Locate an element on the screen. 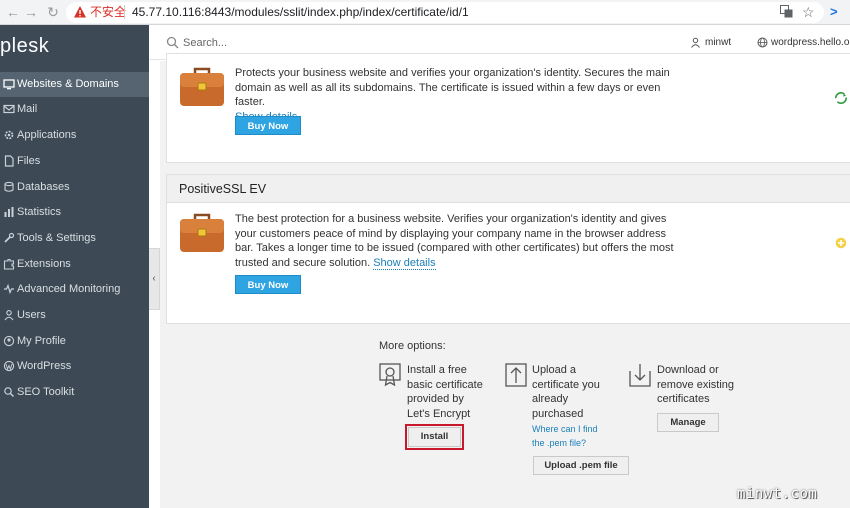 The height and width of the screenshot is (508, 850). sidebar-item-applications: Applications is located at coordinates (74, 135).